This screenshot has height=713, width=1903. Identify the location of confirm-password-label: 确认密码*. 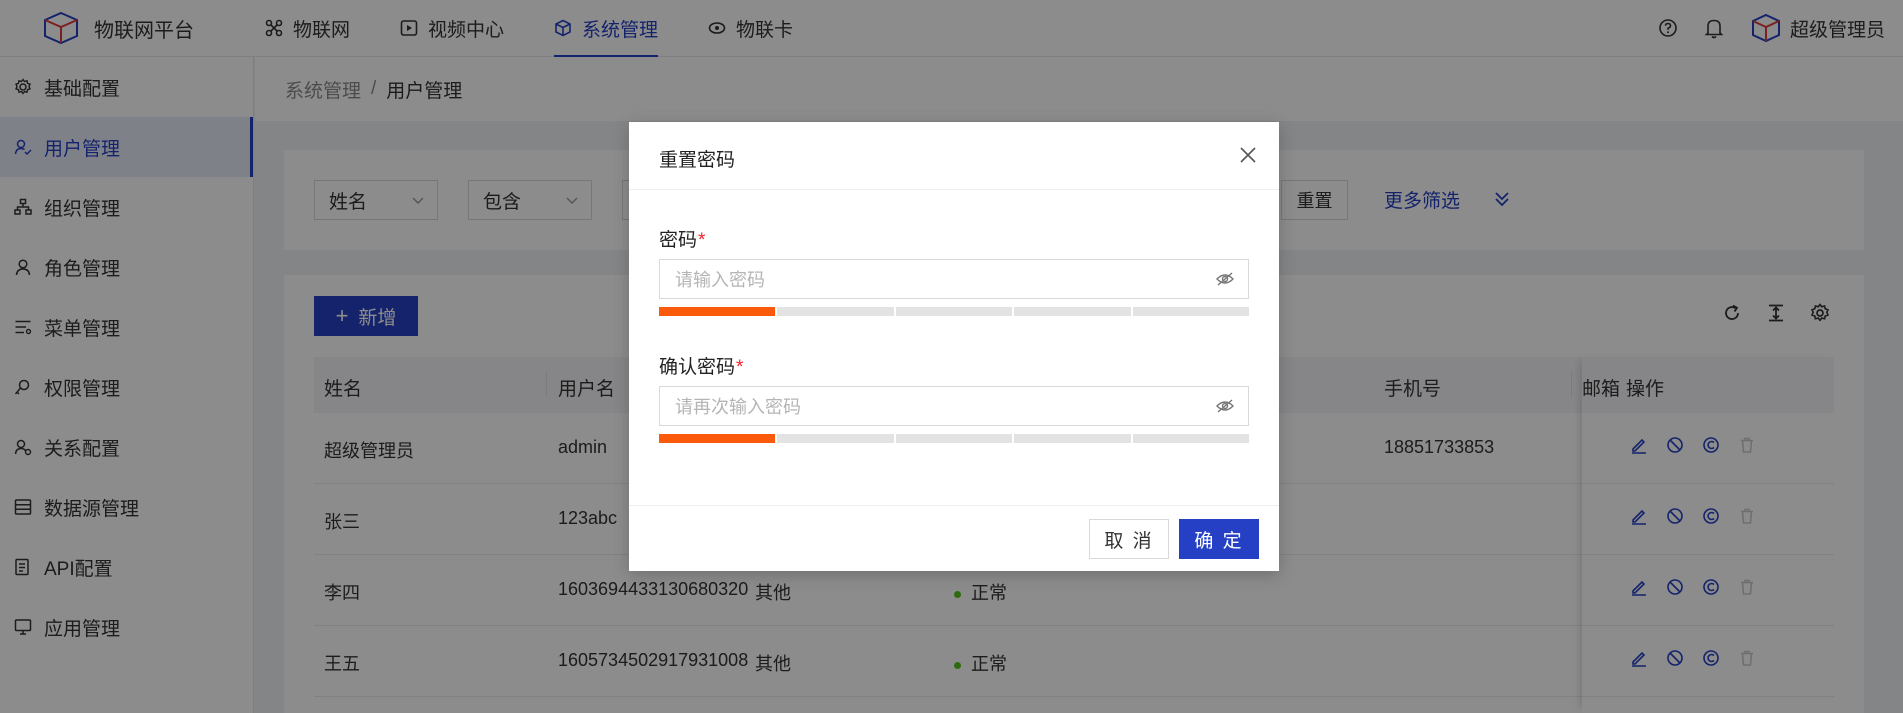
(701, 365).